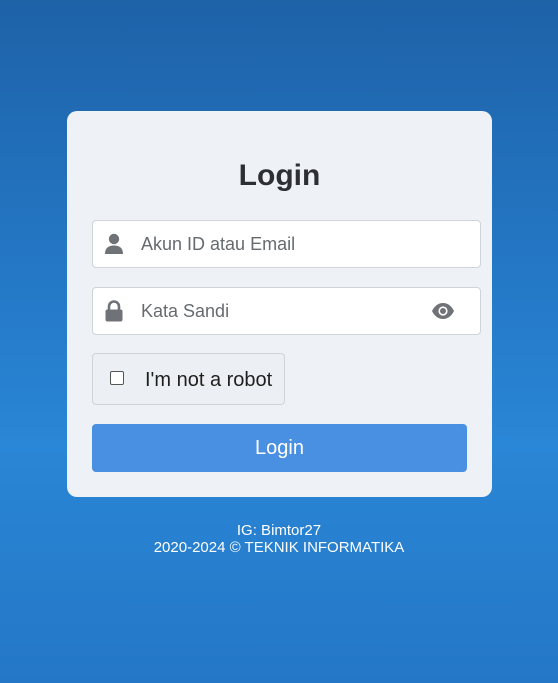 The height and width of the screenshot is (683, 558). I want to click on captcha-checkbox, so click(117, 378).